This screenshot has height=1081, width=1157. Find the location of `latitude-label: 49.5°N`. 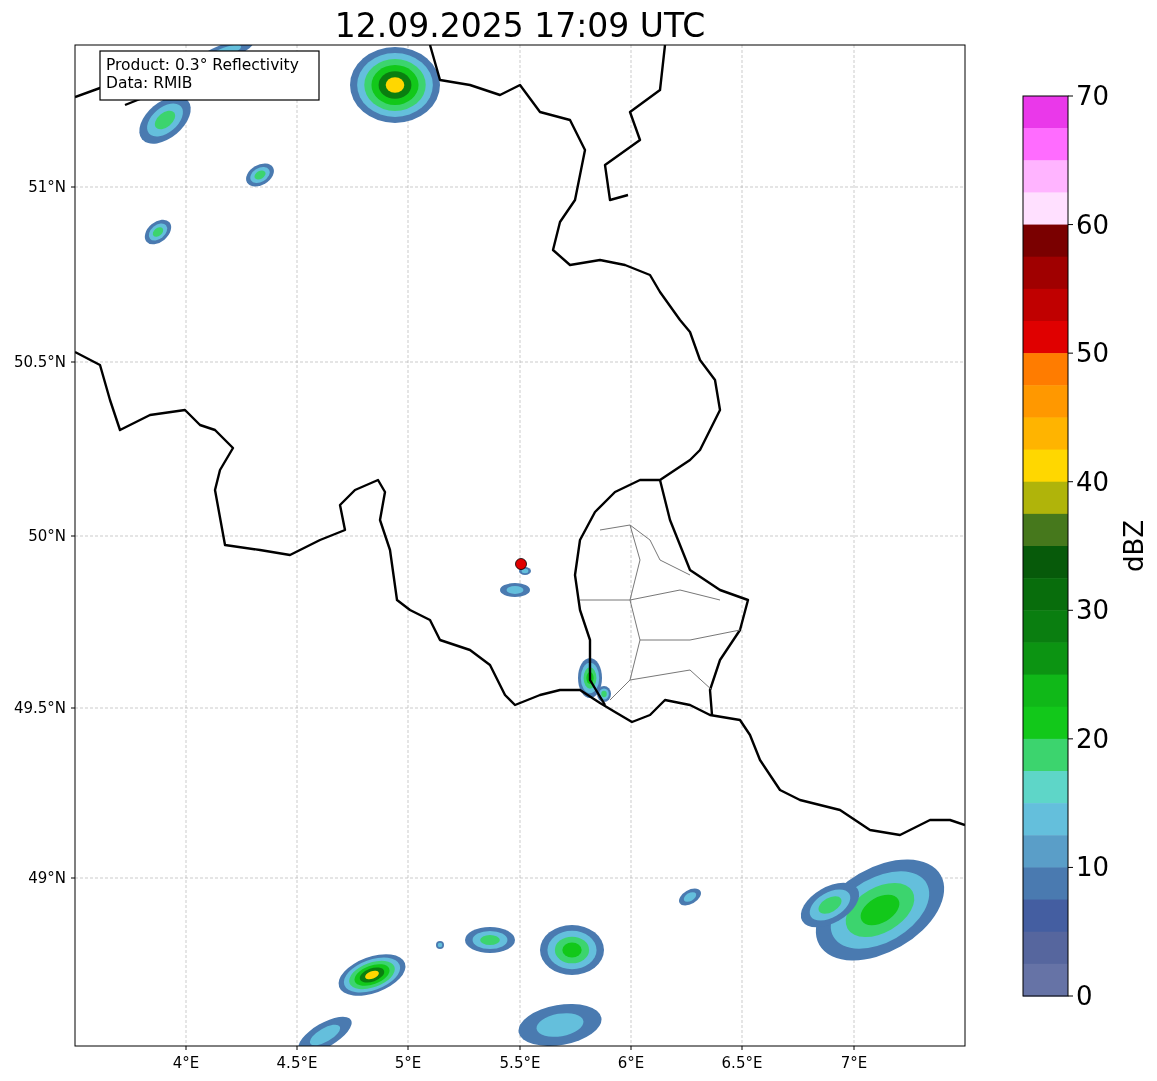

latitude-label: 49.5°N is located at coordinates (39, 708).